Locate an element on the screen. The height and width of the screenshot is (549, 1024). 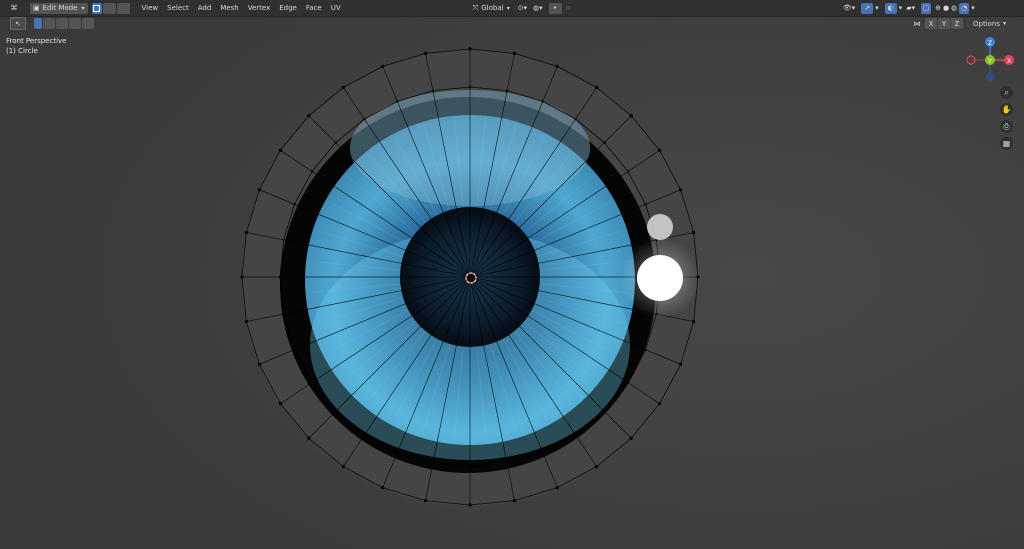
axis-y-button: Y is located at coordinates (944, 23).